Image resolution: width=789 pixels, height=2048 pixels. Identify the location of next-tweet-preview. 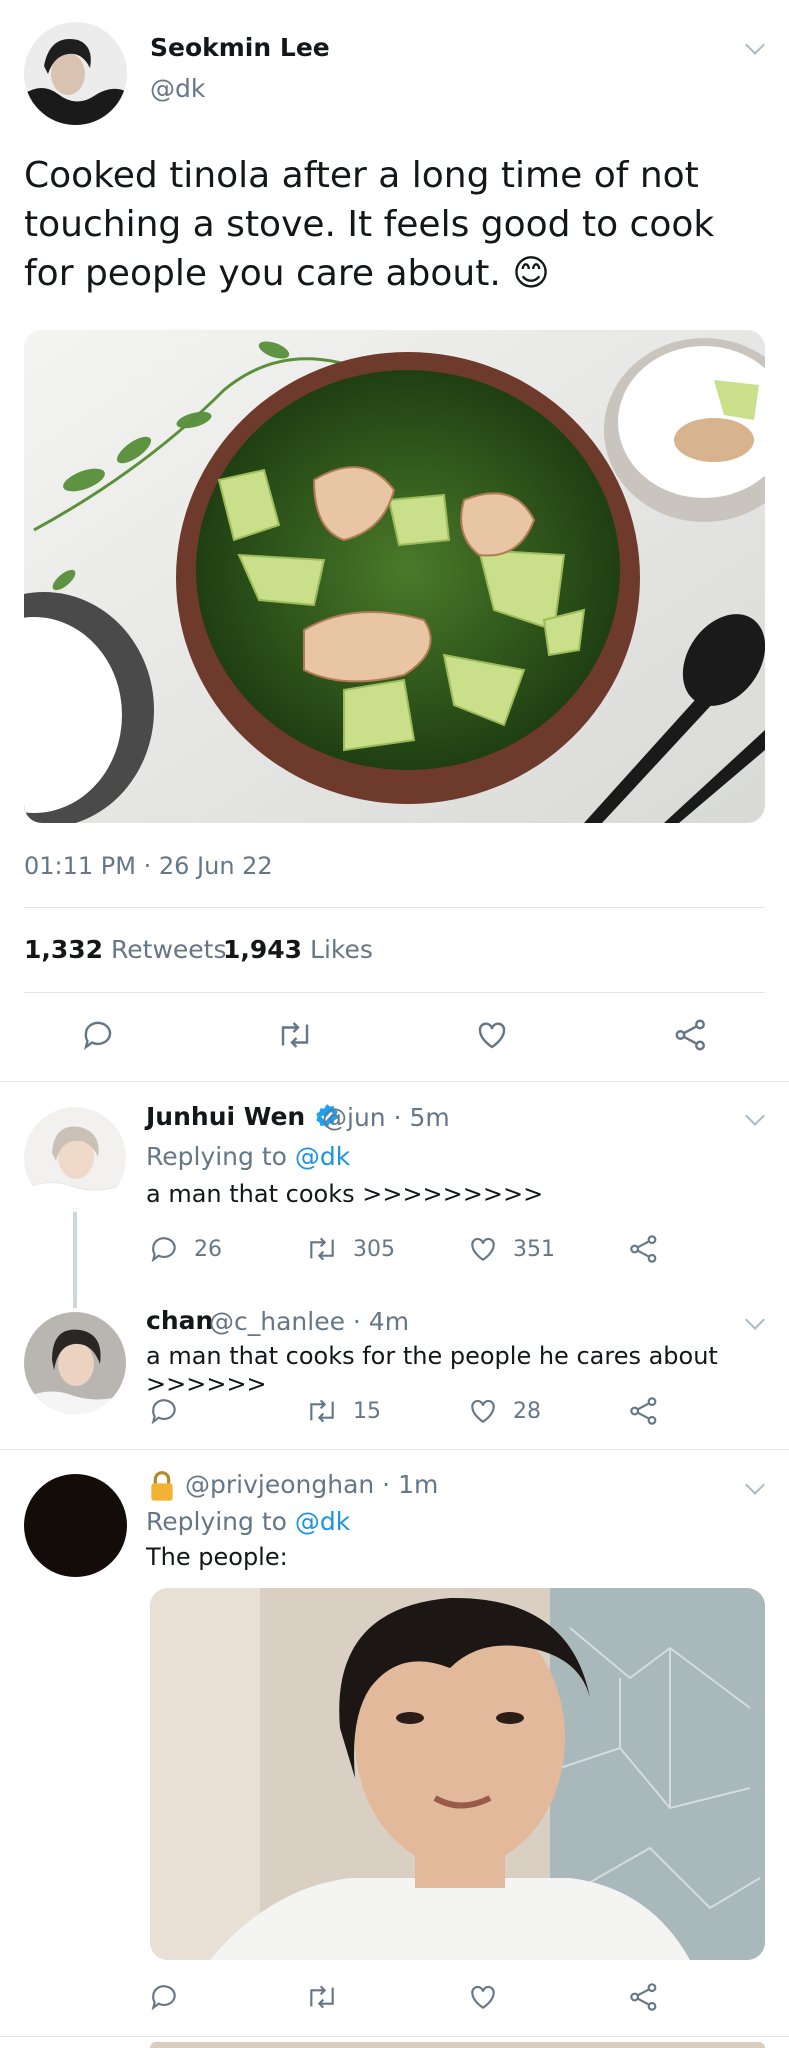
(457, 2045).